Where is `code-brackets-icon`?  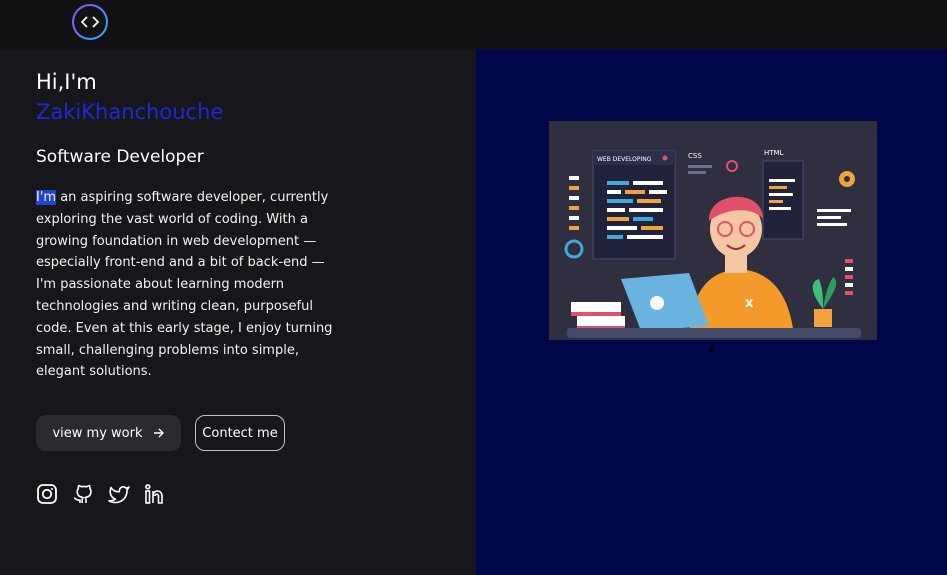 code-brackets-icon is located at coordinates (90, 22).